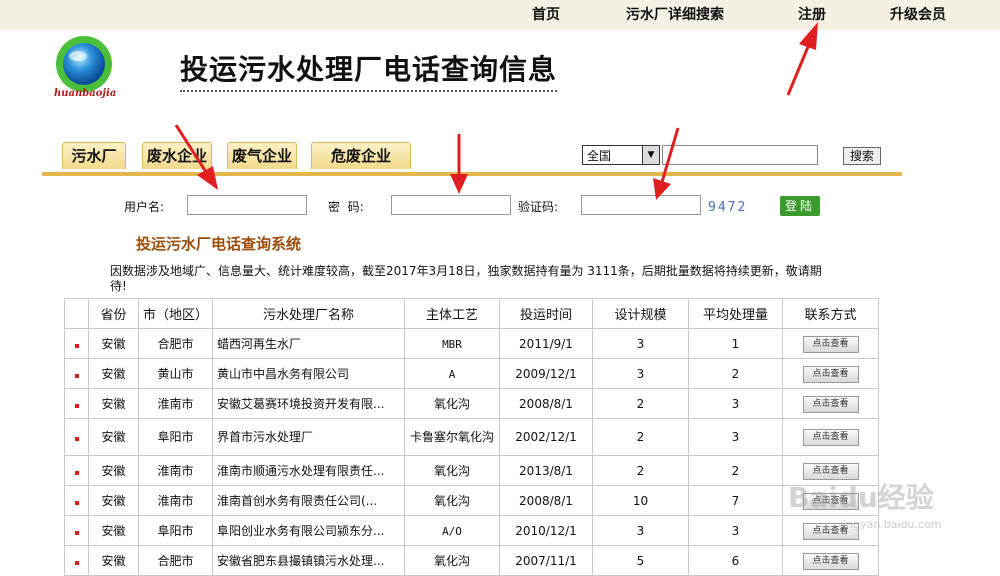  I want to click on nav-register-link: 注册, so click(812, 14).